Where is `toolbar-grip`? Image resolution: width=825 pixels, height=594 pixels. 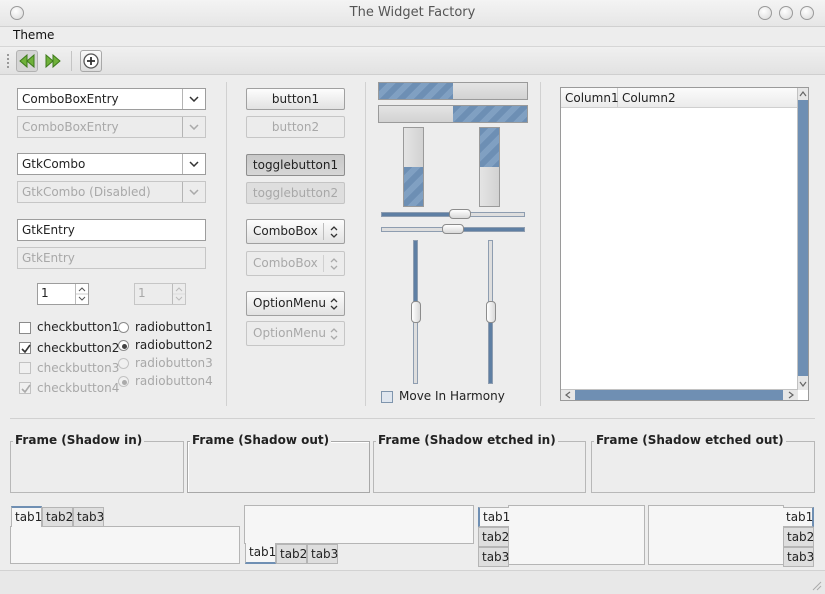 toolbar-grip is located at coordinates (8, 61).